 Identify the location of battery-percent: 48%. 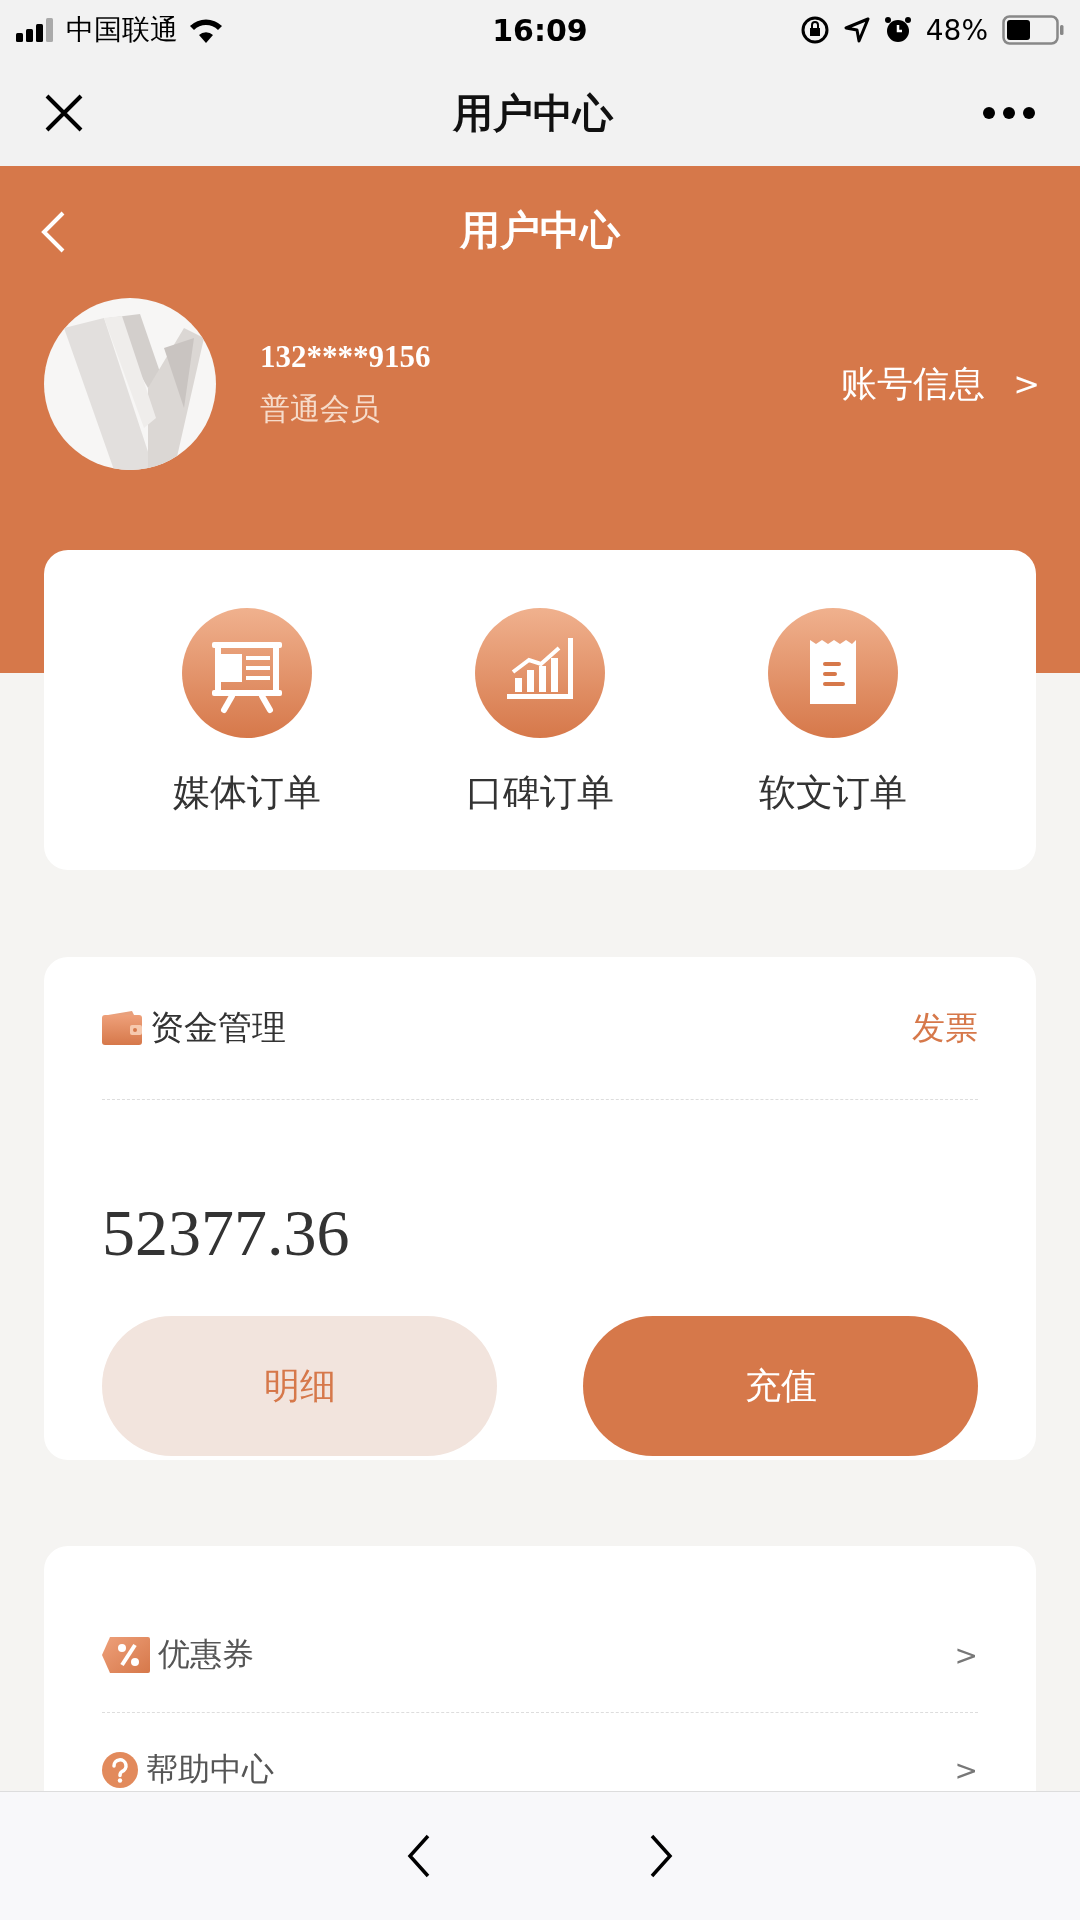
(956, 30).